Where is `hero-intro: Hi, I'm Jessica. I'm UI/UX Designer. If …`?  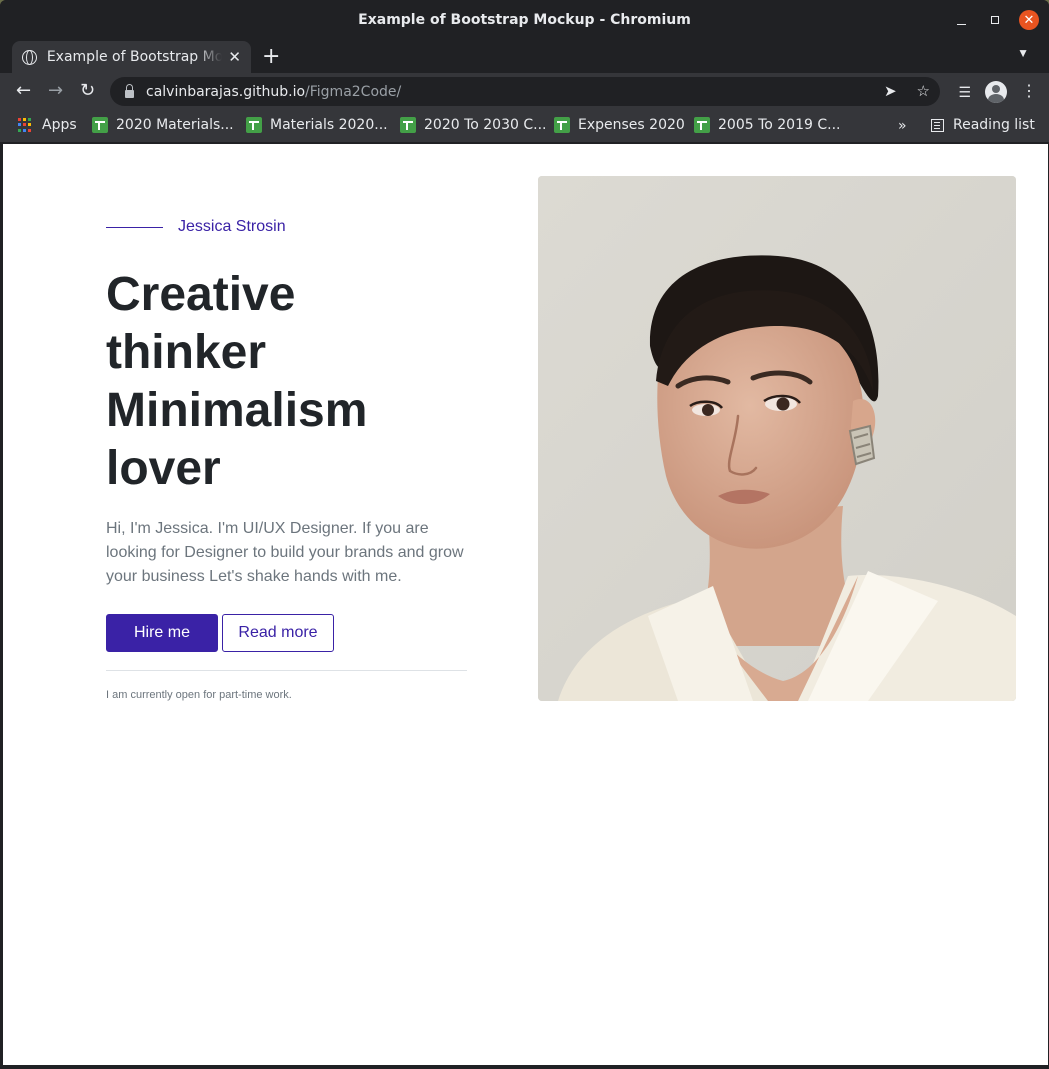
hero-intro: Hi, I'm Jessica. I'm UI/UX Designer. If … is located at coordinates (285, 552).